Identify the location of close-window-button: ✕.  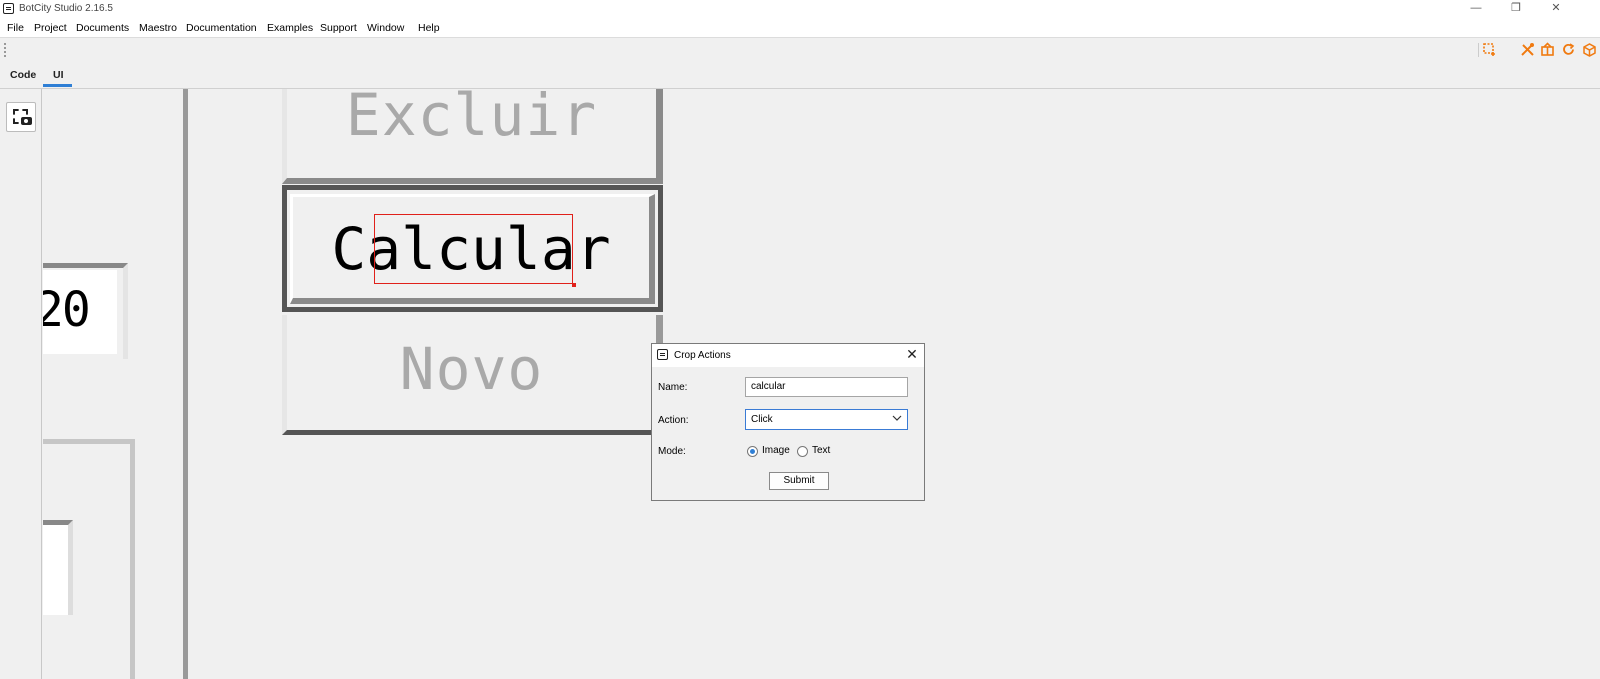
(1556, 9).